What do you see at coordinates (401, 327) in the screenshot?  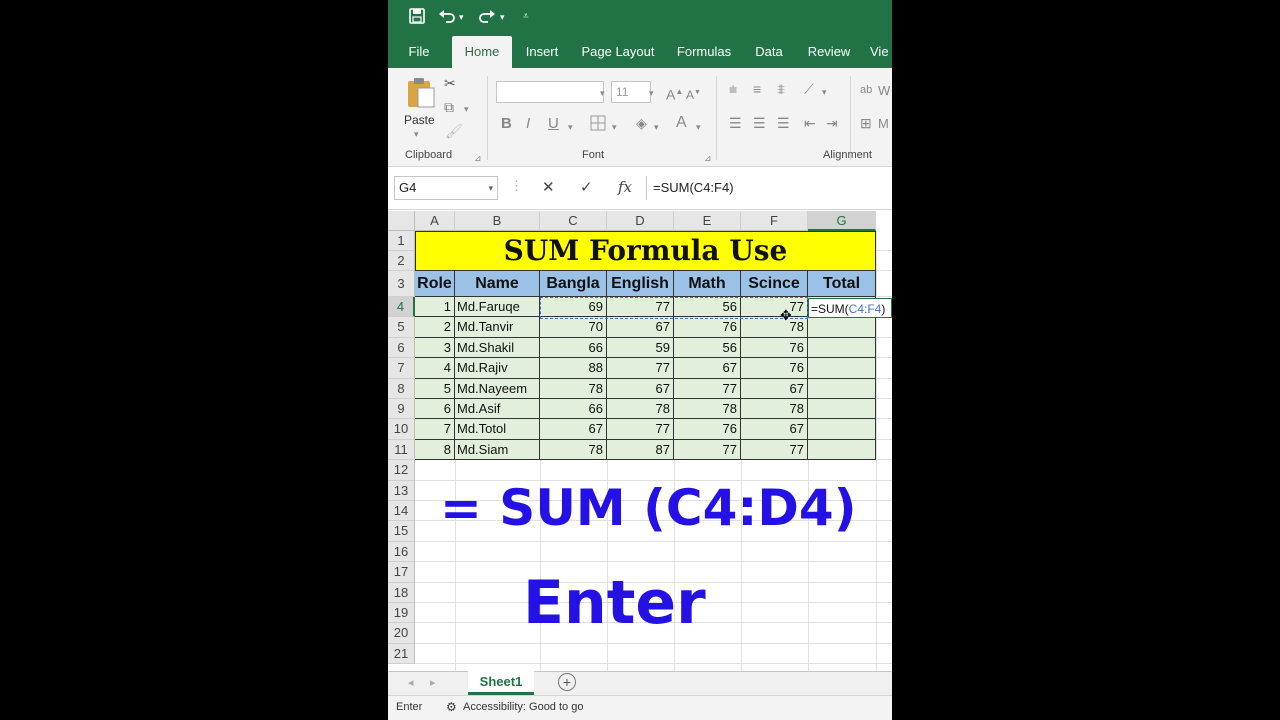 I see `row-header-5: 5` at bounding box center [401, 327].